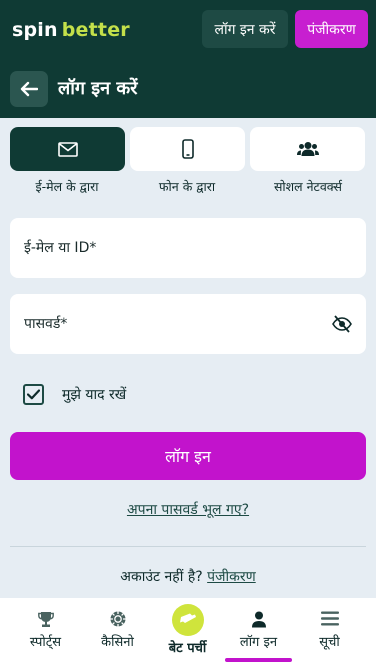 The image size is (376, 666). Describe the element at coordinates (307, 186) in the screenshot. I see `tab-social-label: सोशल नेटवर्क्स` at that location.